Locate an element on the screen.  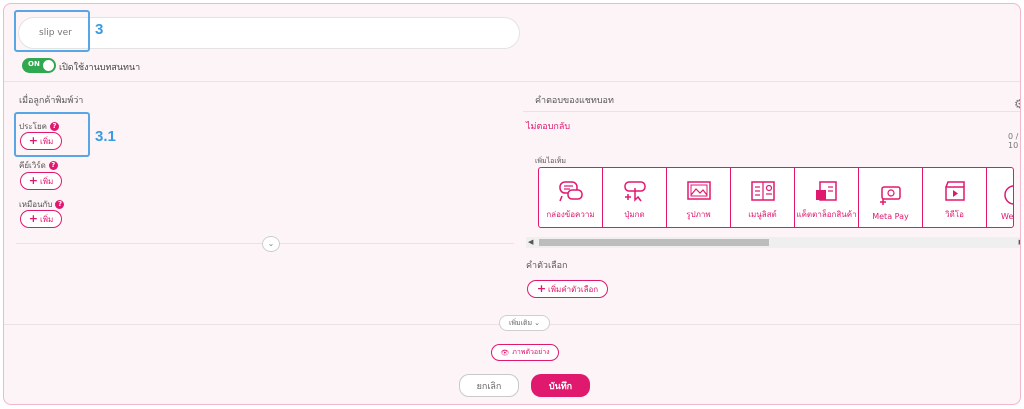
card-label: Web is located at coordinates (1007, 216).